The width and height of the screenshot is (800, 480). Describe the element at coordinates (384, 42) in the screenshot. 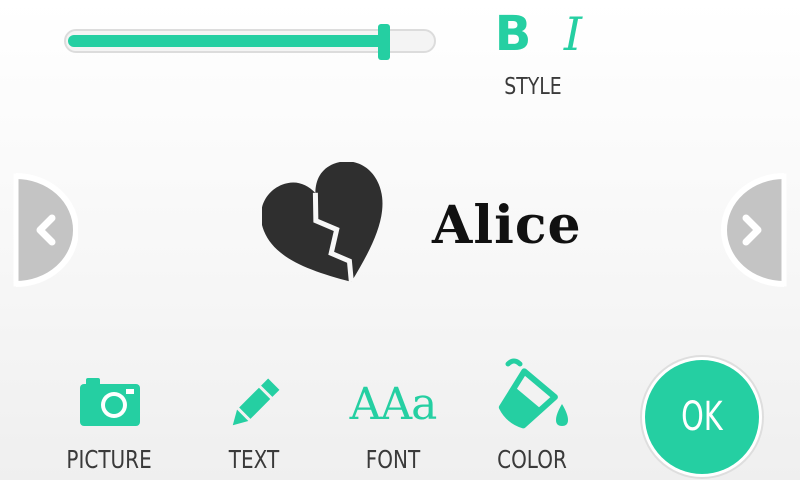

I see `slider-handle` at that location.